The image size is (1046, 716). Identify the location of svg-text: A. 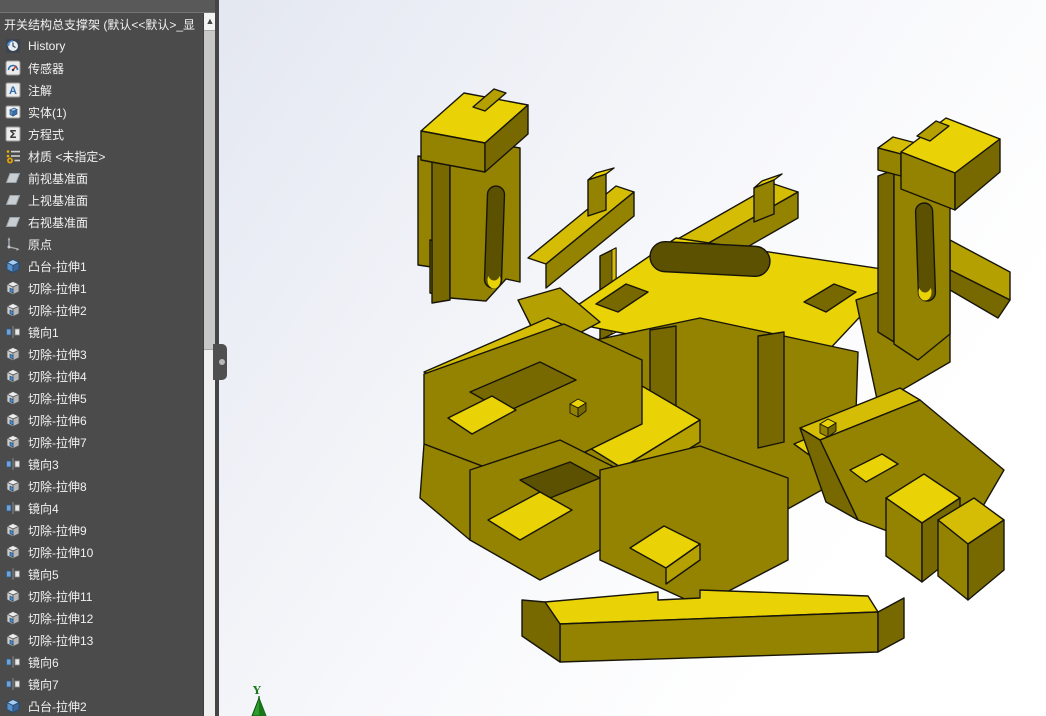
(13, 91).